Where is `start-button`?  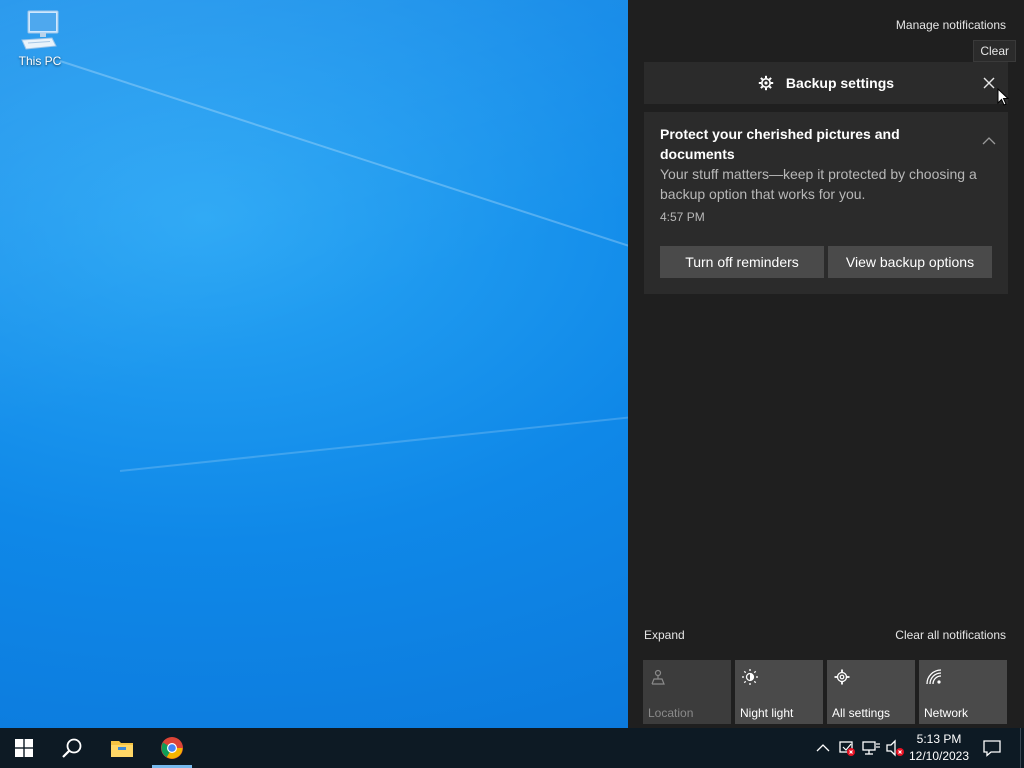
start-button is located at coordinates (24, 748).